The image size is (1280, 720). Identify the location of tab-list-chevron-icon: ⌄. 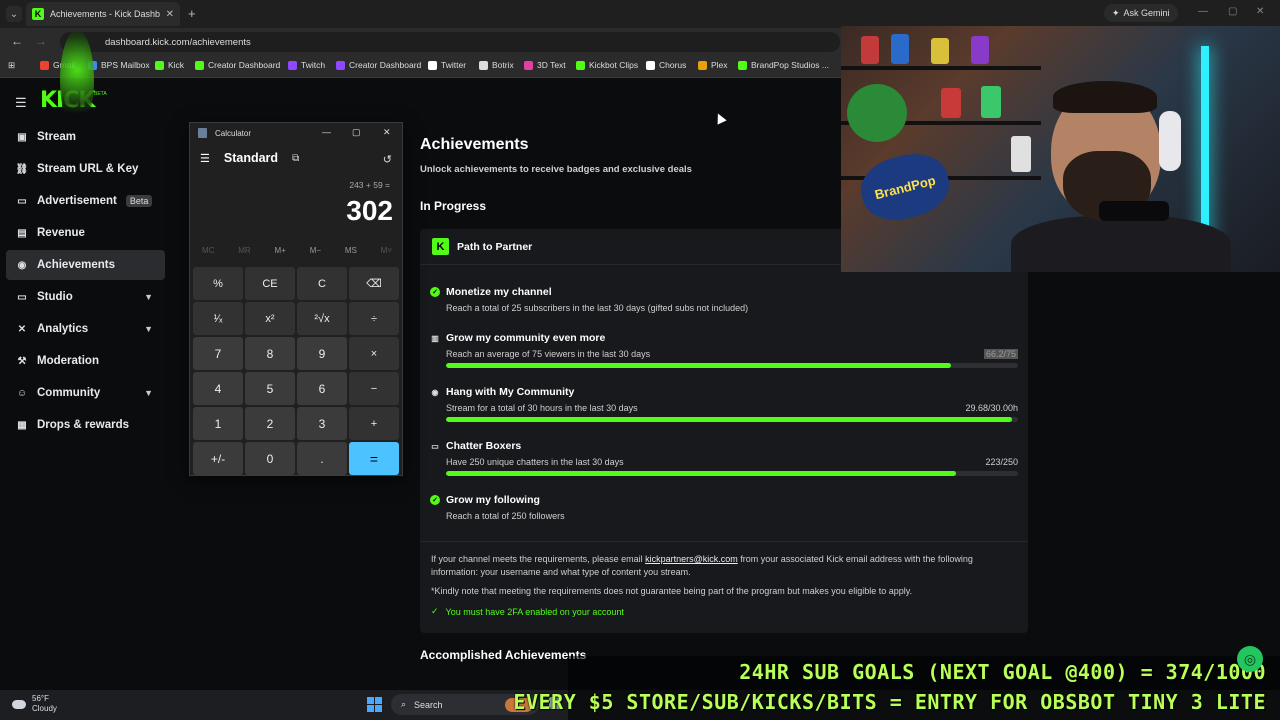
(14, 14).